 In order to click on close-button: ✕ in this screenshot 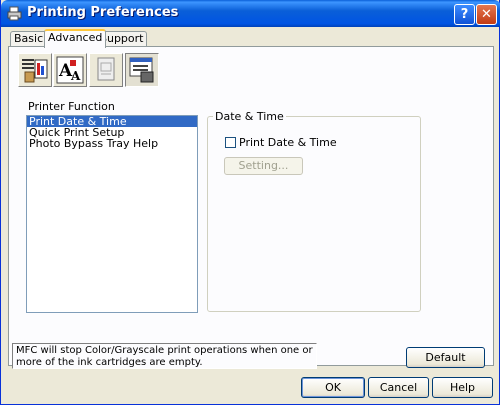, I will do `click(486, 14)`.